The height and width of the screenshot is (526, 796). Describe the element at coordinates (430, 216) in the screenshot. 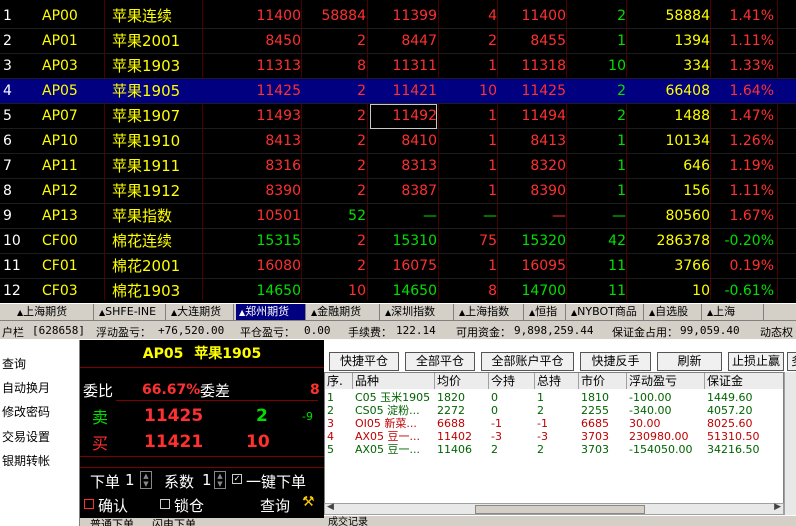

I see `quote-cell-bid: —` at that location.